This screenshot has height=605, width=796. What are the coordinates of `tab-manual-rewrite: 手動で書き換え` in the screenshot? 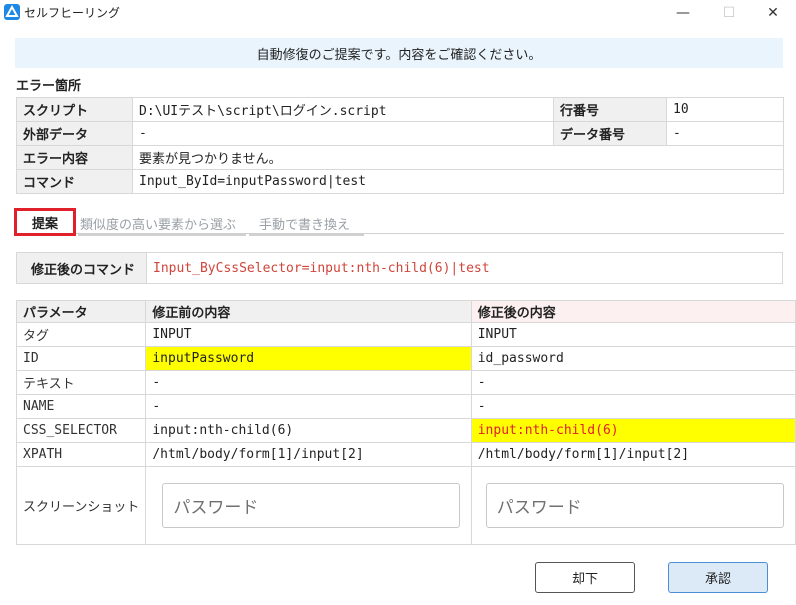 It's located at (306, 224).